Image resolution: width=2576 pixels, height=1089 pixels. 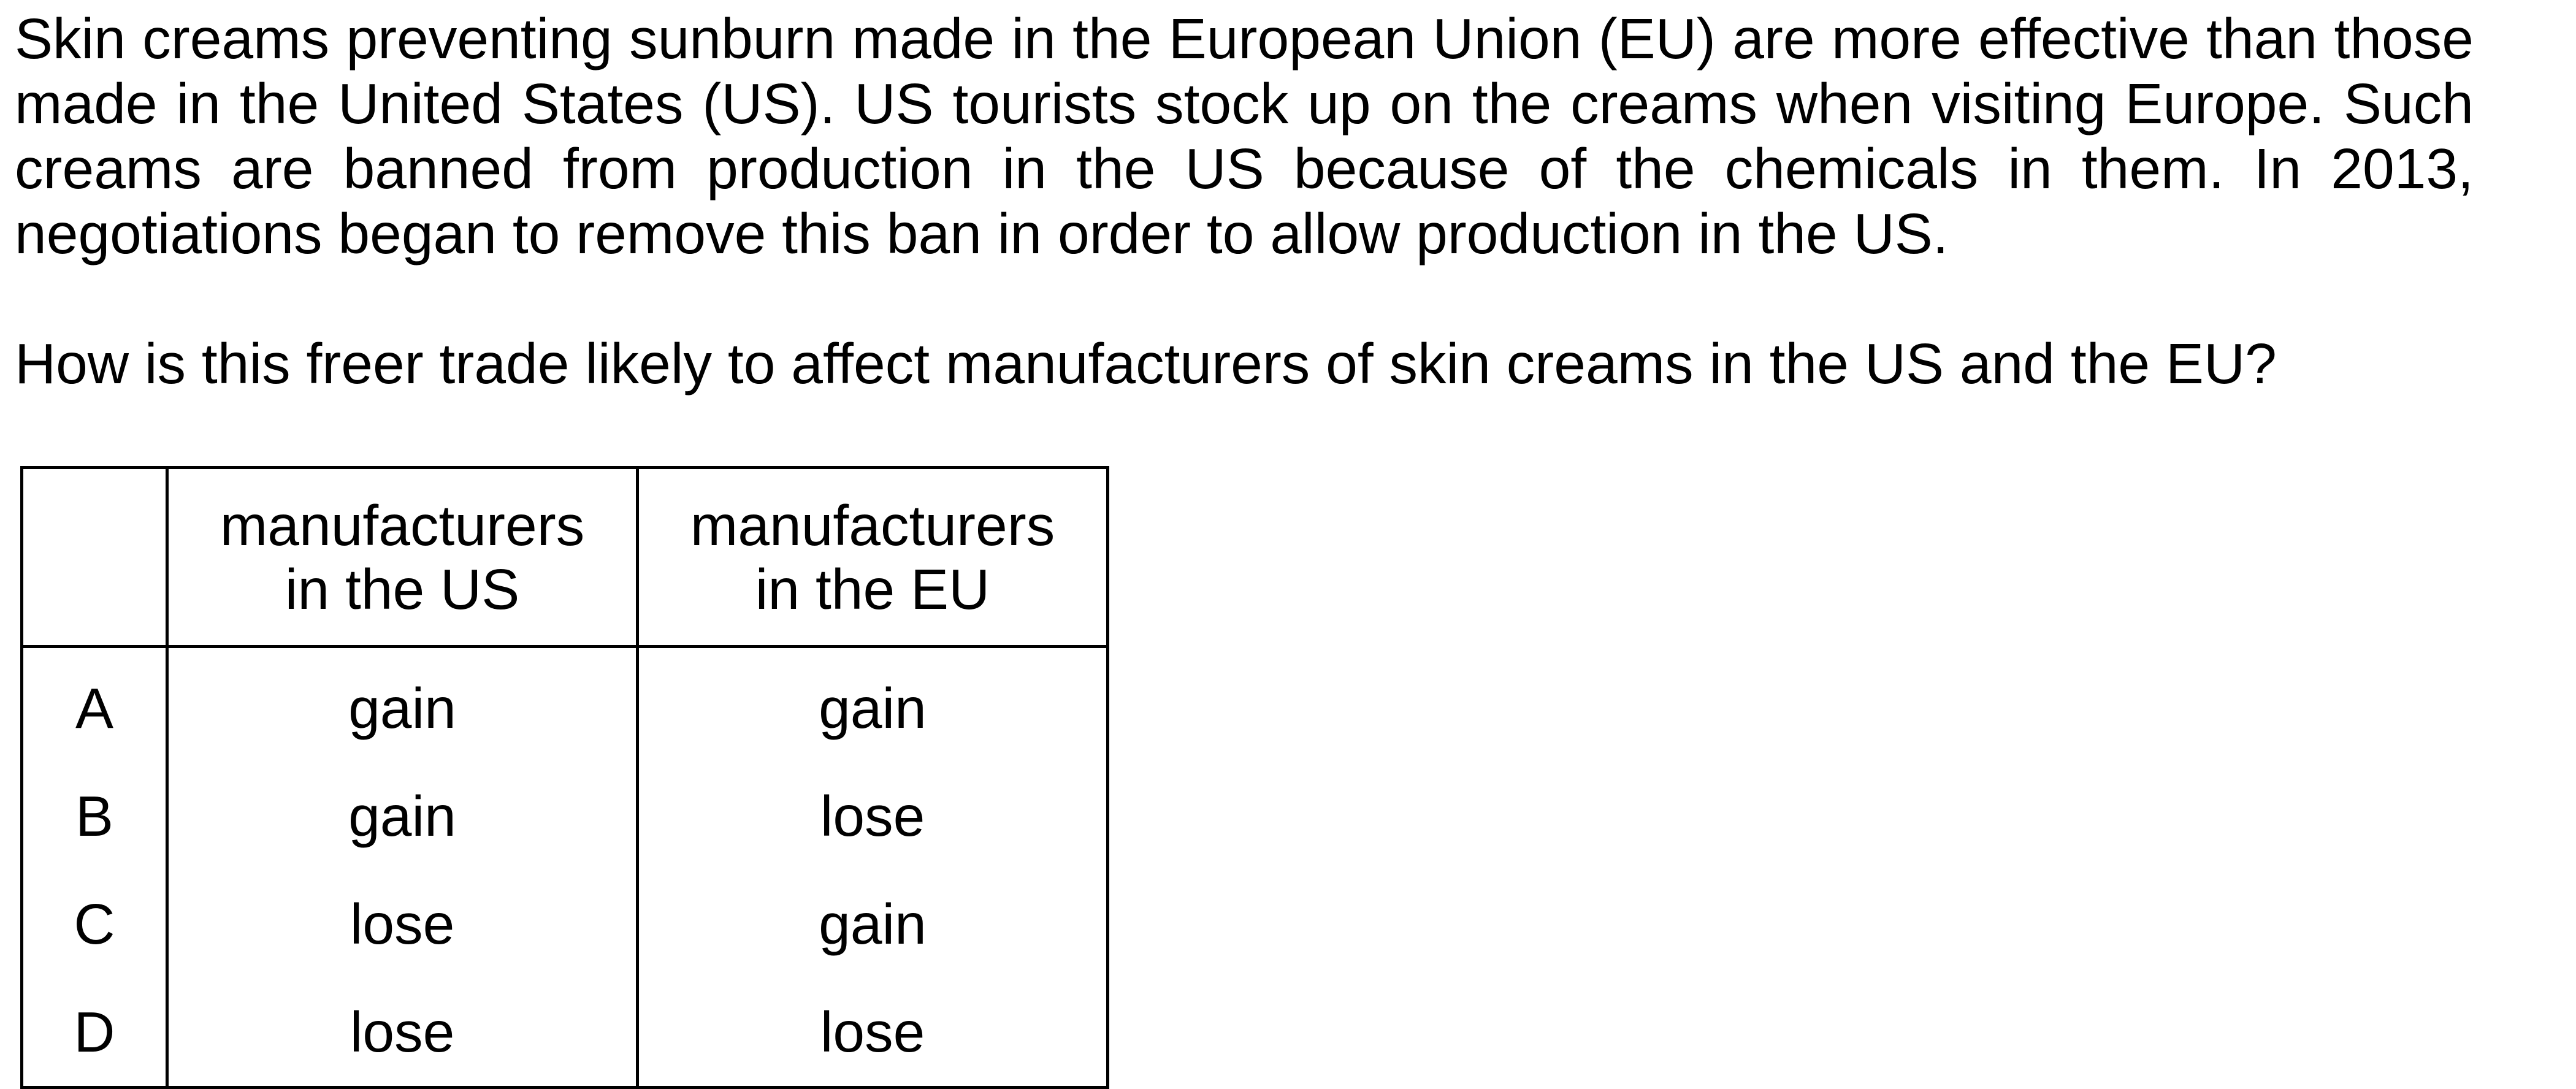 What do you see at coordinates (402, 589) in the screenshot?
I see `header-us-line2: in the US` at bounding box center [402, 589].